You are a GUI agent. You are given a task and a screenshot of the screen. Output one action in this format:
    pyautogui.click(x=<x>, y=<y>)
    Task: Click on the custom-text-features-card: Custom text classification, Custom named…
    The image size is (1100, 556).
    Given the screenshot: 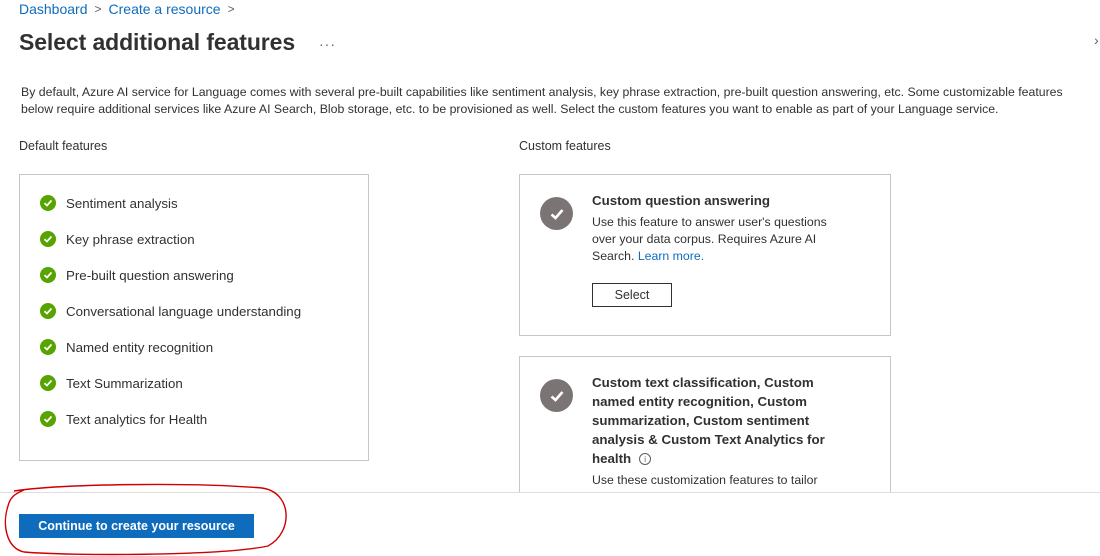 What is the action you would take?
    pyautogui.click(x=705, y=426)
    